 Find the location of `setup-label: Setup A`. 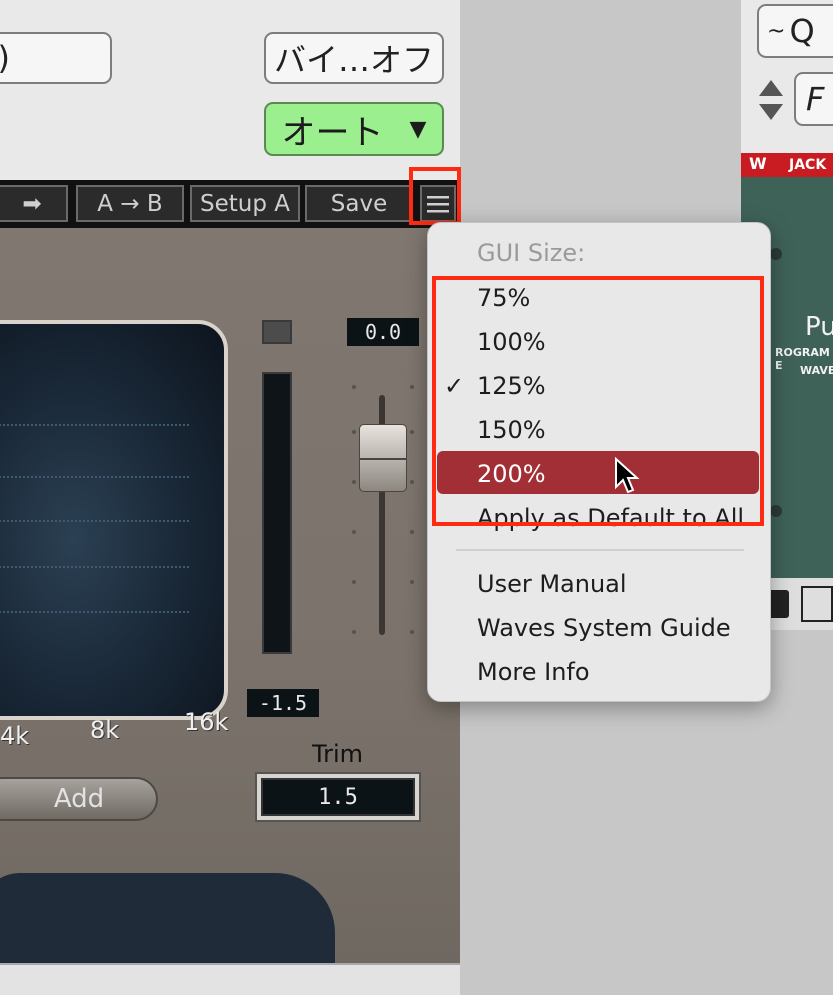

setup-label: Setup A is located at coordinates (245, 203).